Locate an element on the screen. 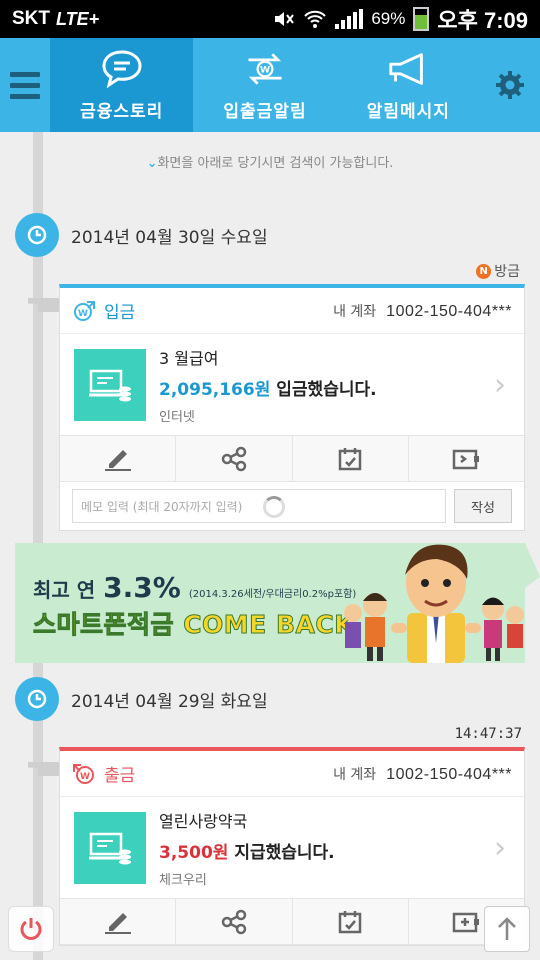 This screenshot has width=540, height=960. transaction-detail-row: 열린사랑약국 3,500원 지급했습니다. 체크우리 › is located at coordinates (292, 848).